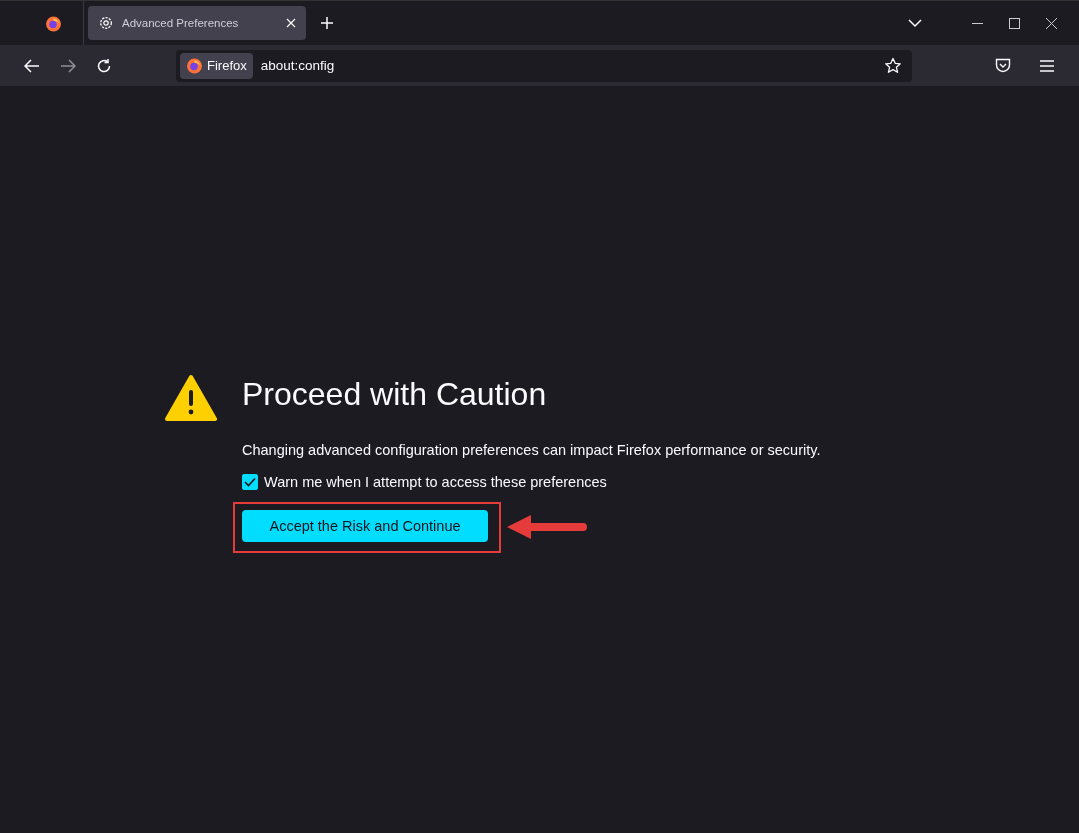  I want to click on checkbox-label: Warn me when I attempt to access these preferences, so click(435, 482).